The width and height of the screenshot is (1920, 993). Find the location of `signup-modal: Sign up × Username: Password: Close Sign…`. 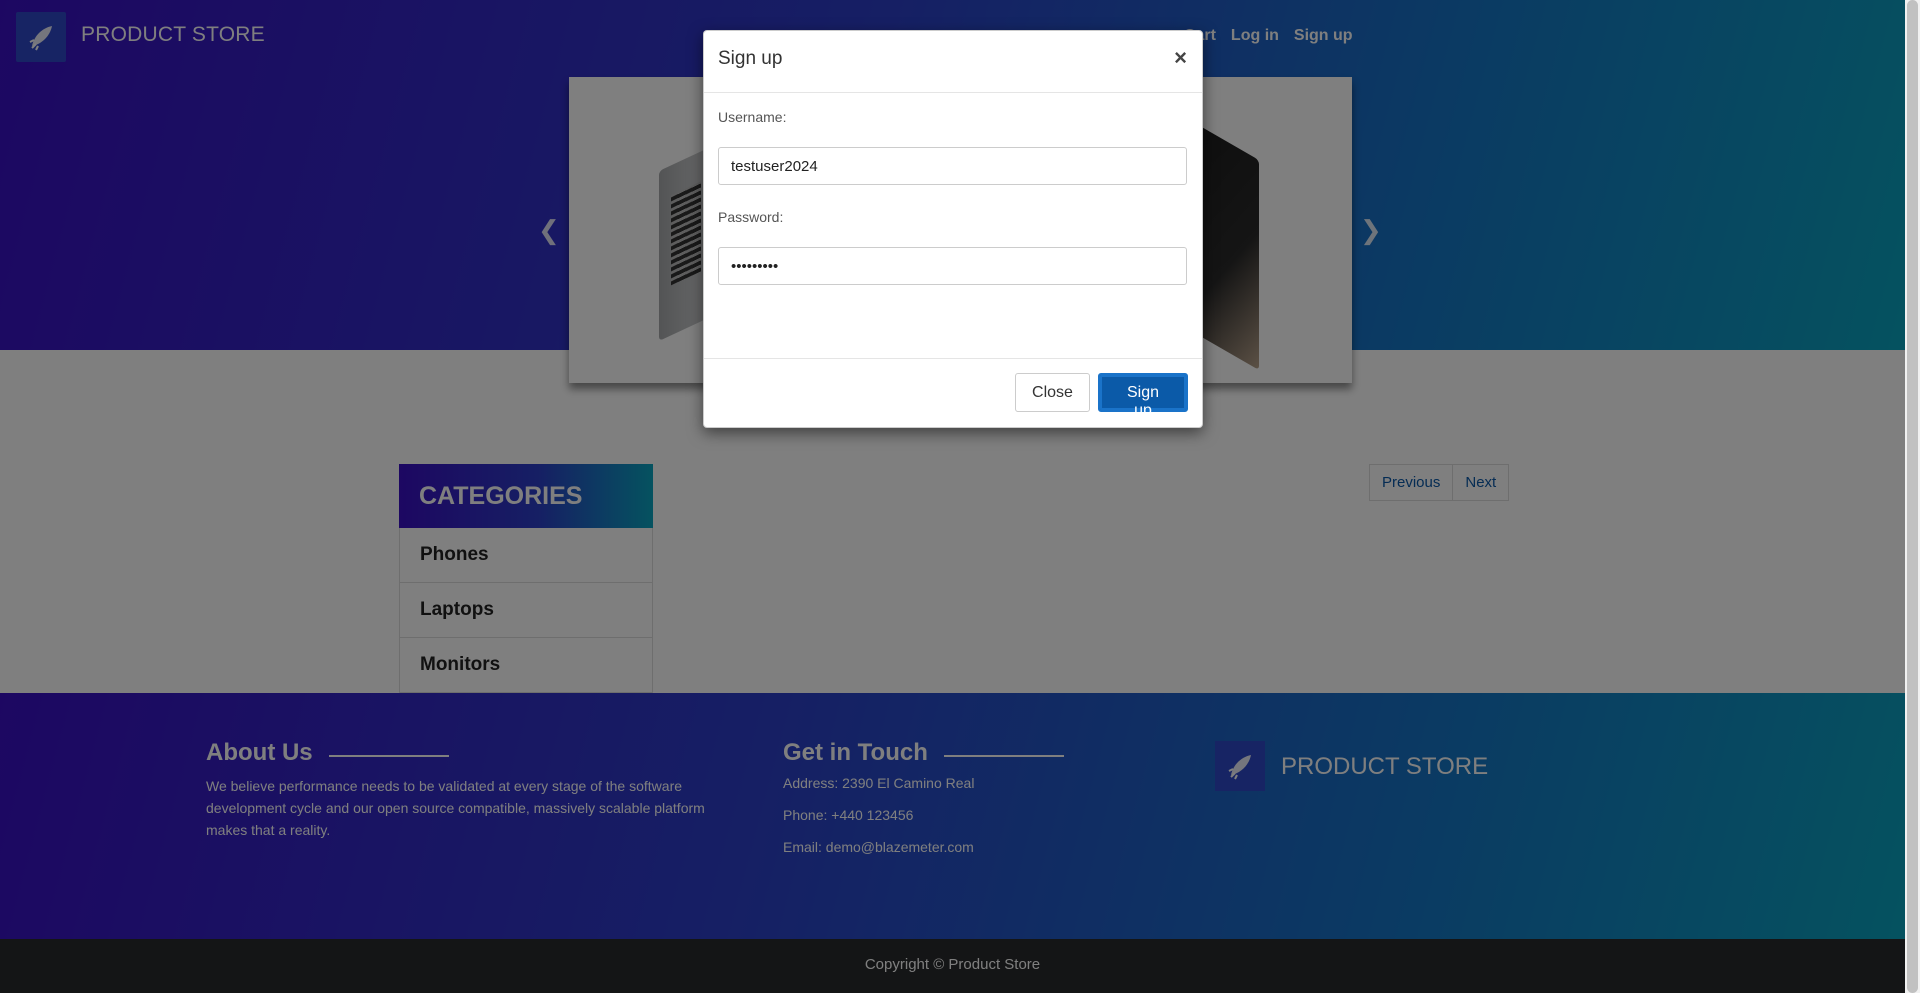

signup-modal: Sign up × Username: Password: Close Sign… is located at coordinates (953, 229).